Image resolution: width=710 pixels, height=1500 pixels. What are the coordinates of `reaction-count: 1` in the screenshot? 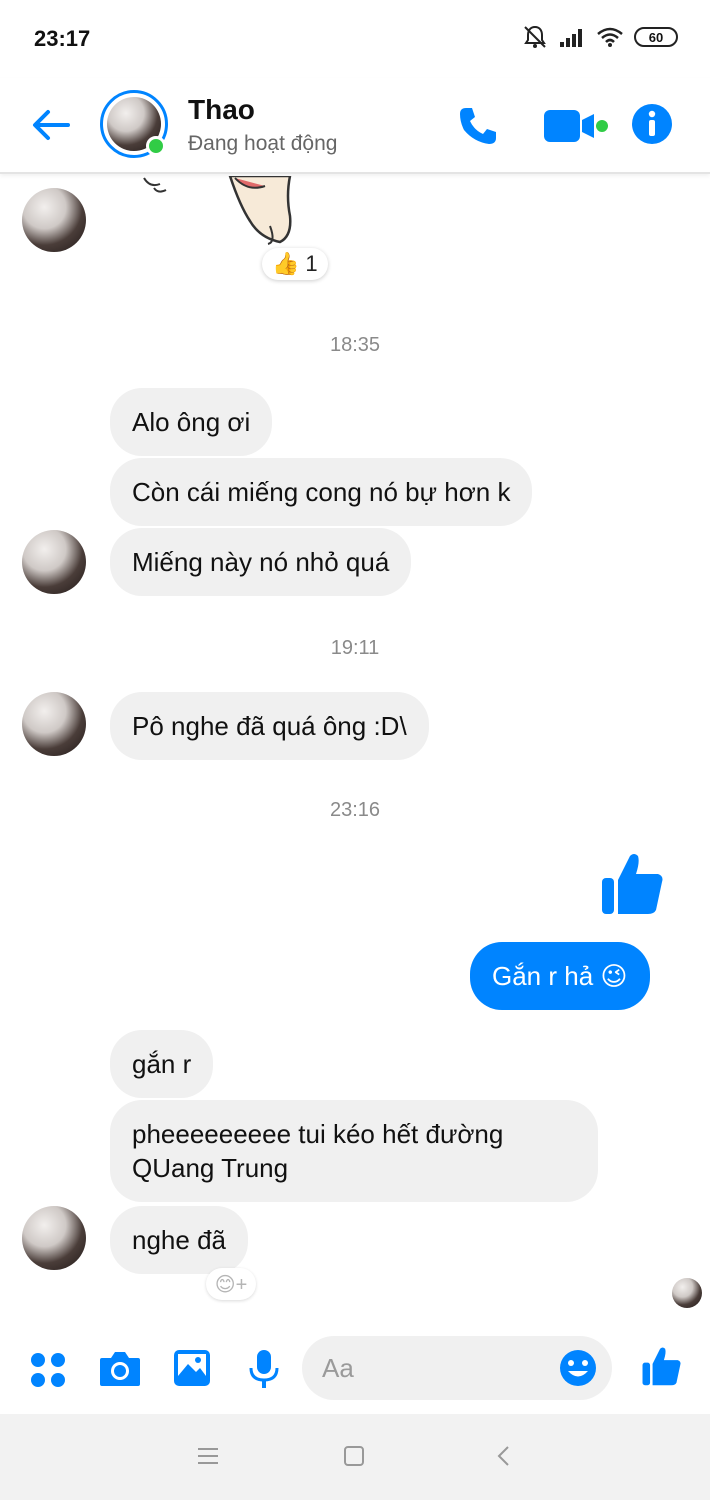 It's located at (311, 263).